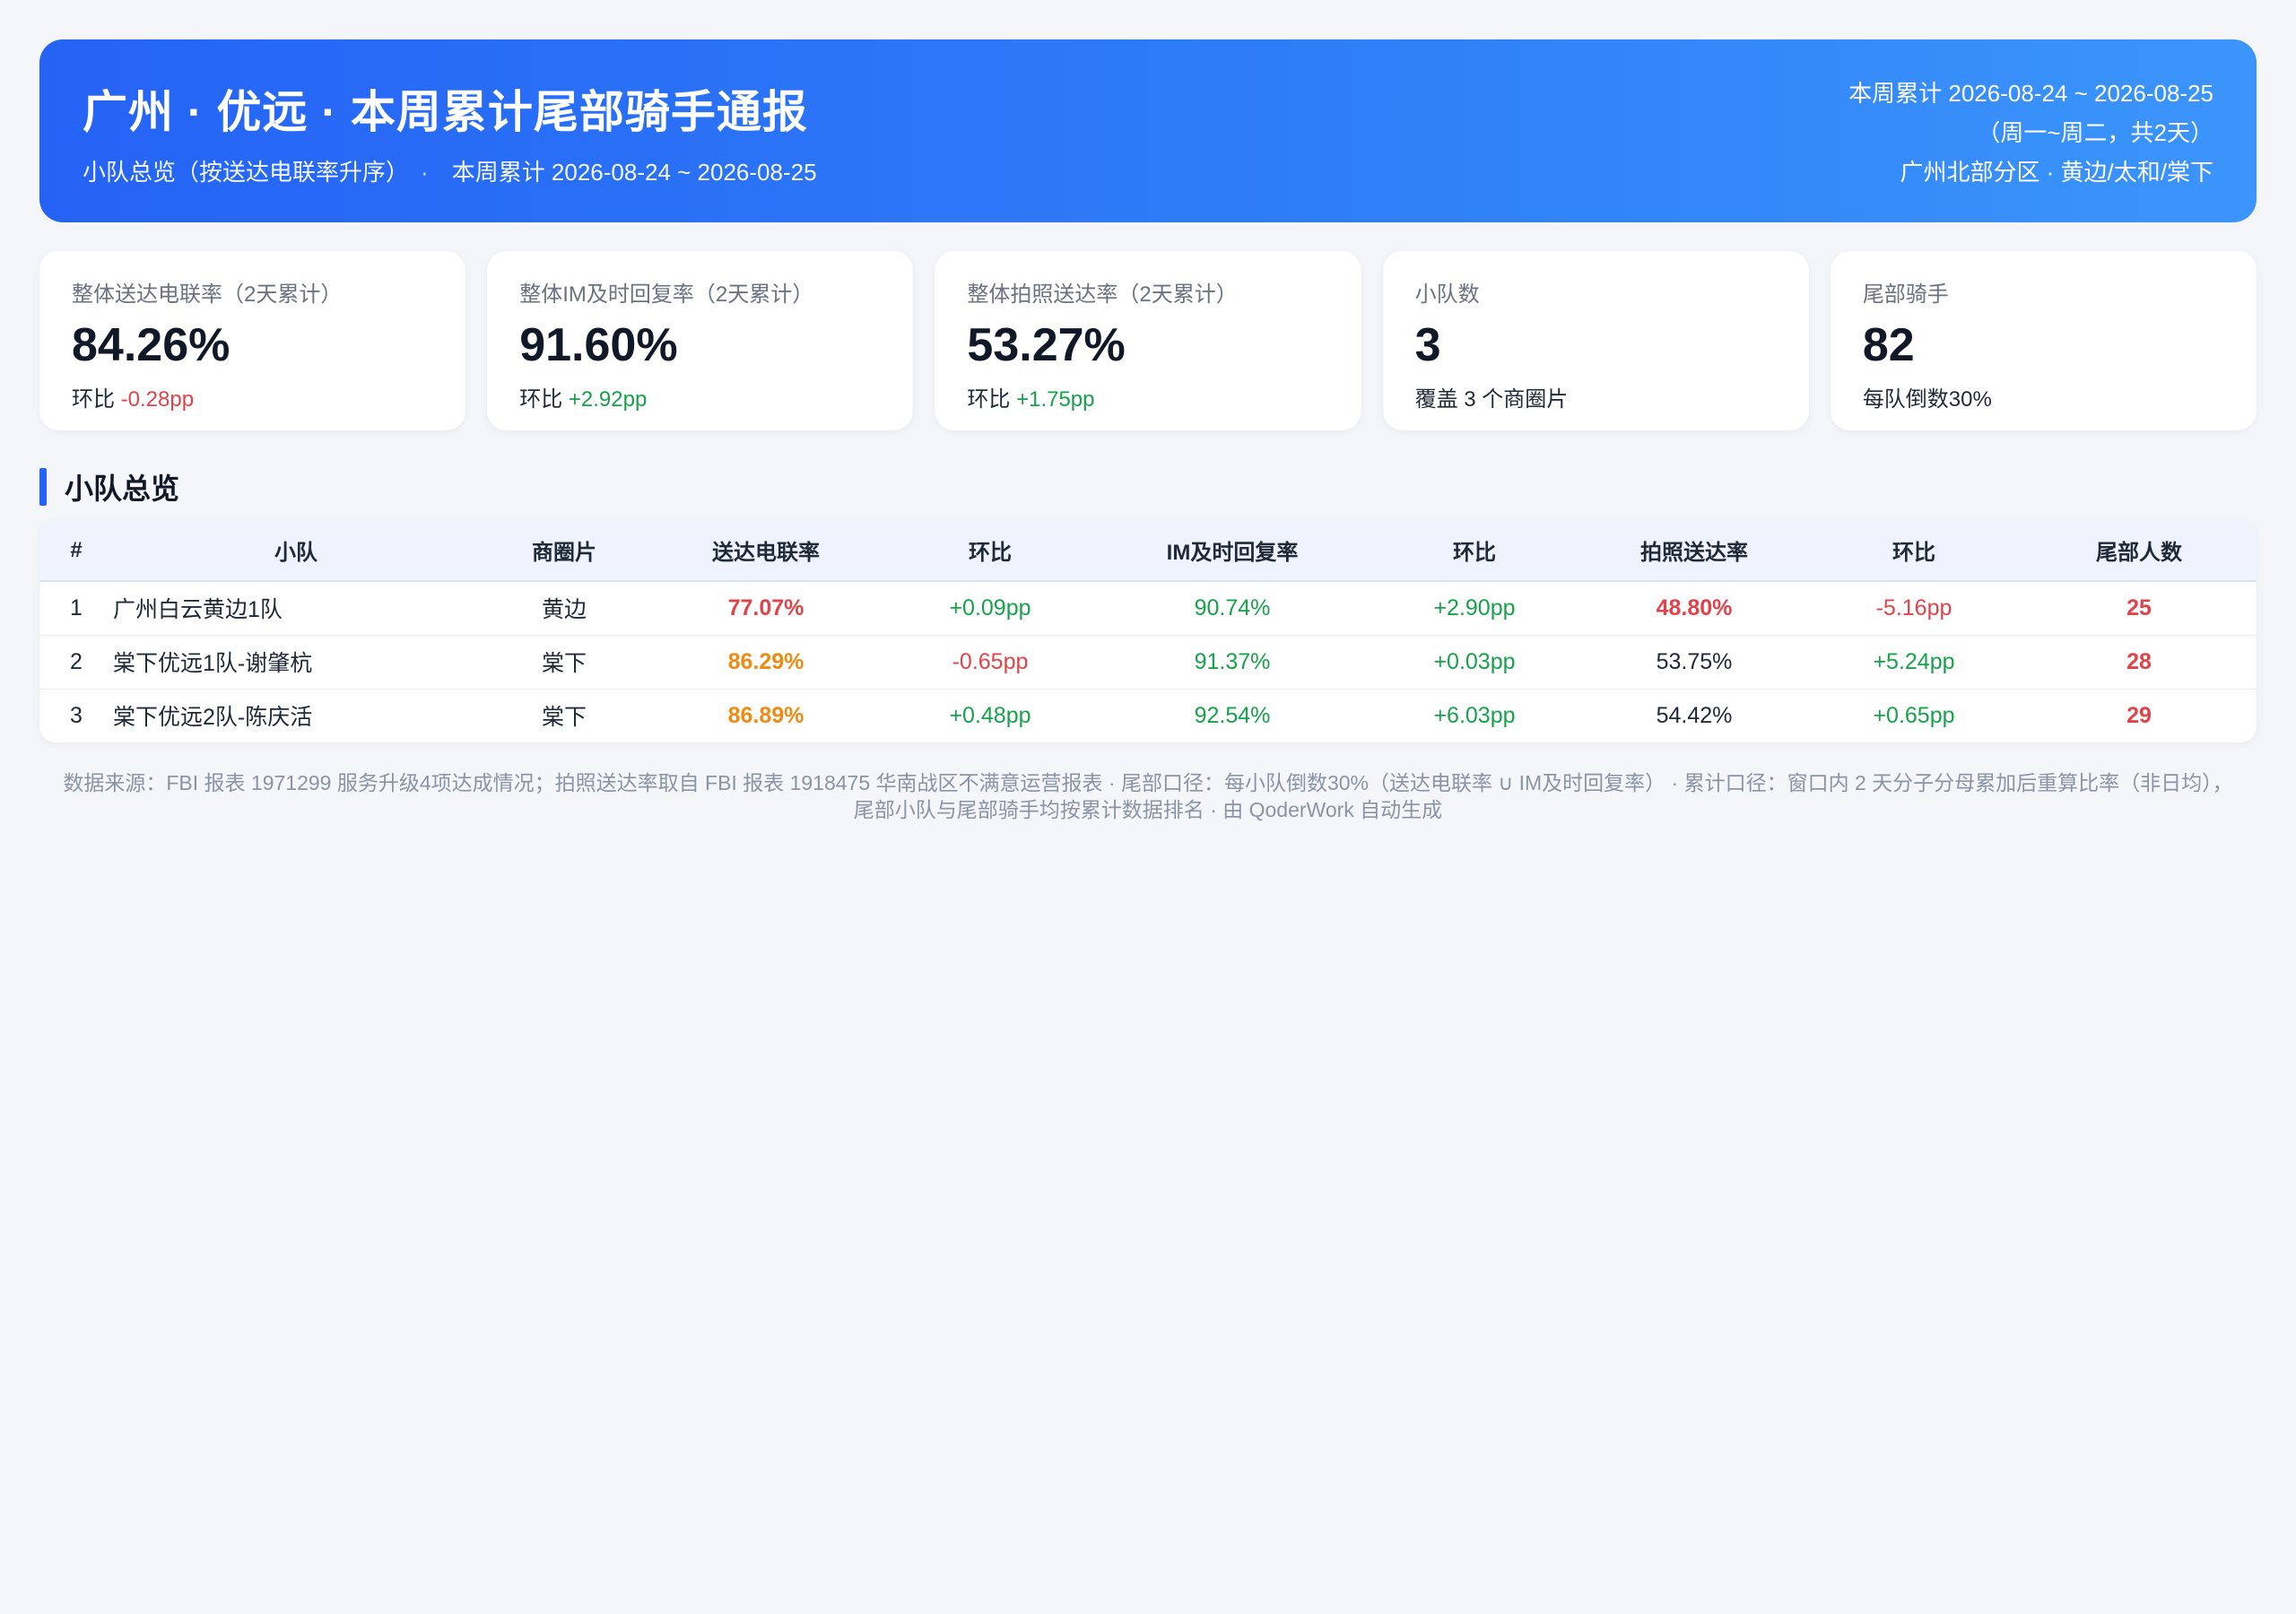 This screenshot has width=2296, height=1614. What do you see at coordinates (1474, 551) in the screenshot?
I see `col-header-im-change: 环比` at bounding box center [1474, 551].